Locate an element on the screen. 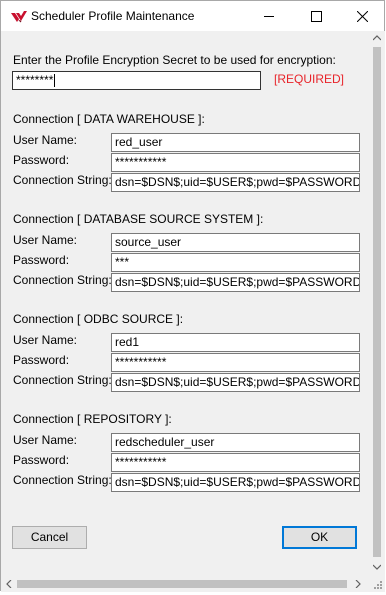 This screenshot has width=386, height=595. window-title: Scheduler Profile Maintenance is located at coordinates (113, 16).